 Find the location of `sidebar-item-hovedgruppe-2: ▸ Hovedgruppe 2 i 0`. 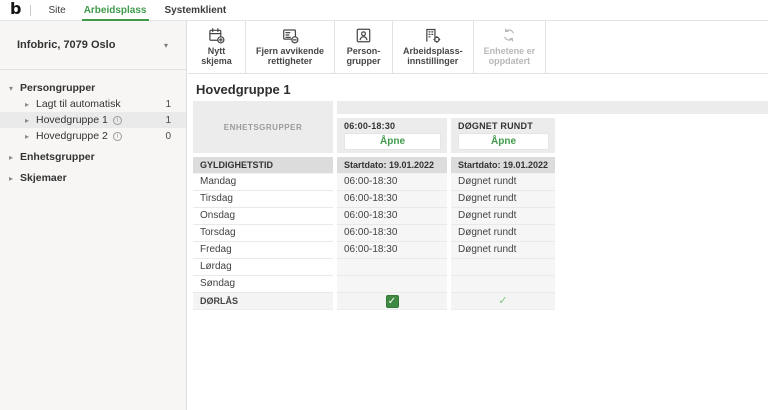

sidebar-item-hovedgruppe-2: ▸ Hovedgruppe 2 i 0 is located at coordinates (93, 136).